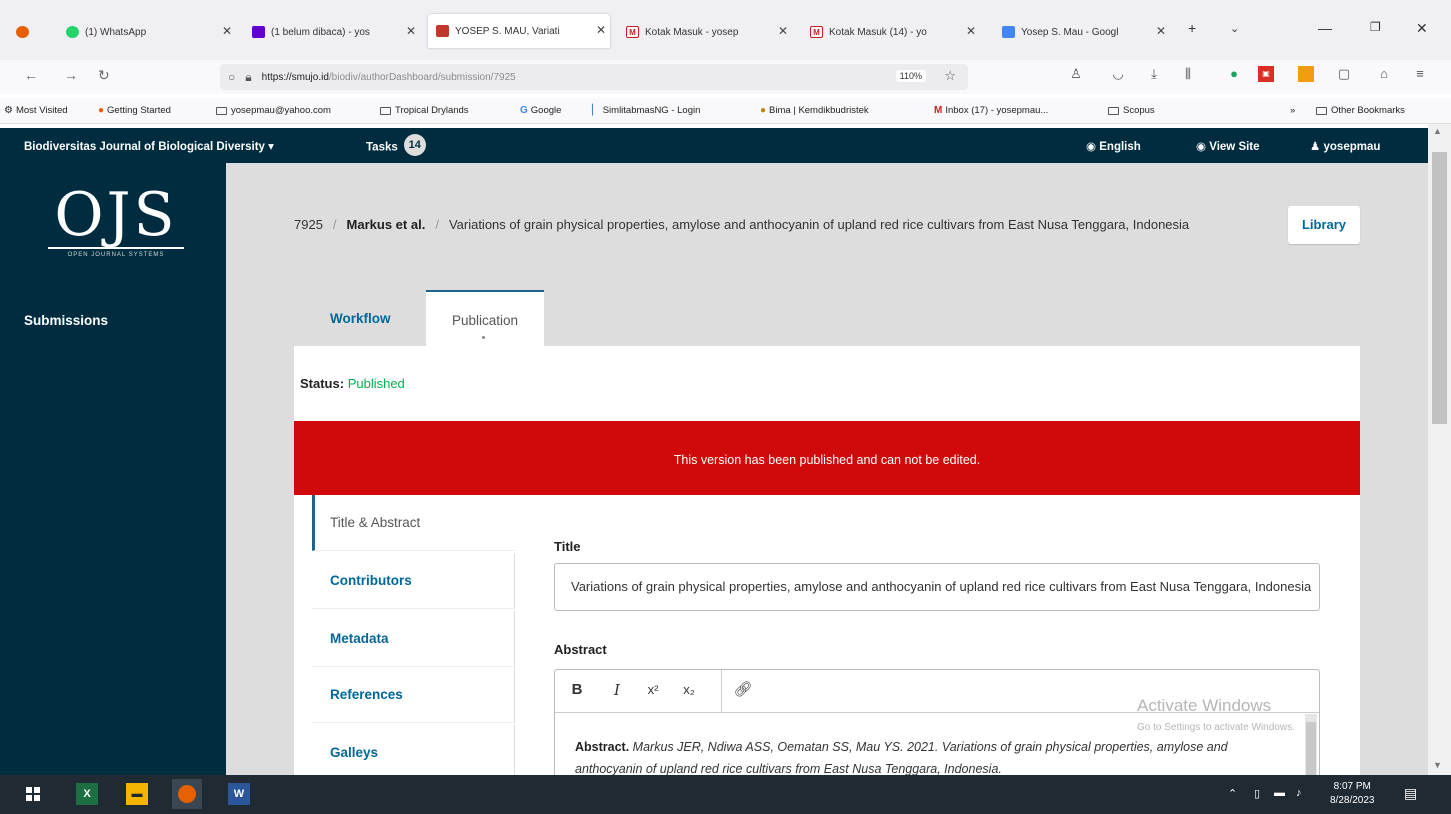 The width and height of the screenshot is (1451, 814). I want to click on extension-orange-icon, so click(1306, 74).